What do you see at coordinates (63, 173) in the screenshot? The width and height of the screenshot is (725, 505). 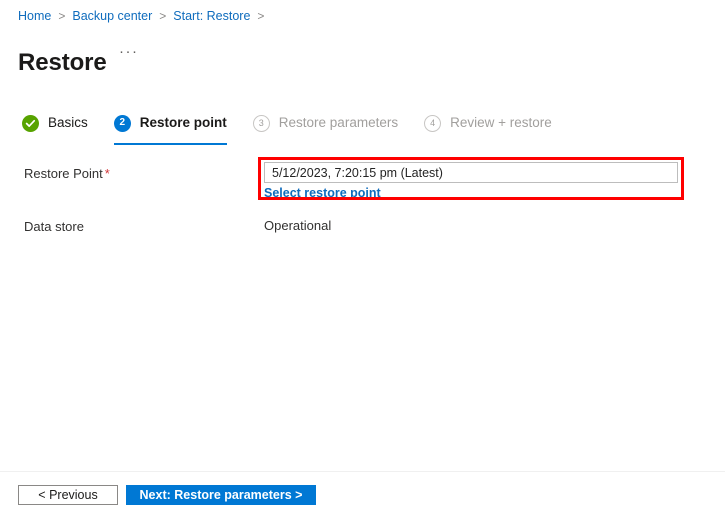 I see `restore-point-label-text: Restore Point` at bounding box center [63, 173].